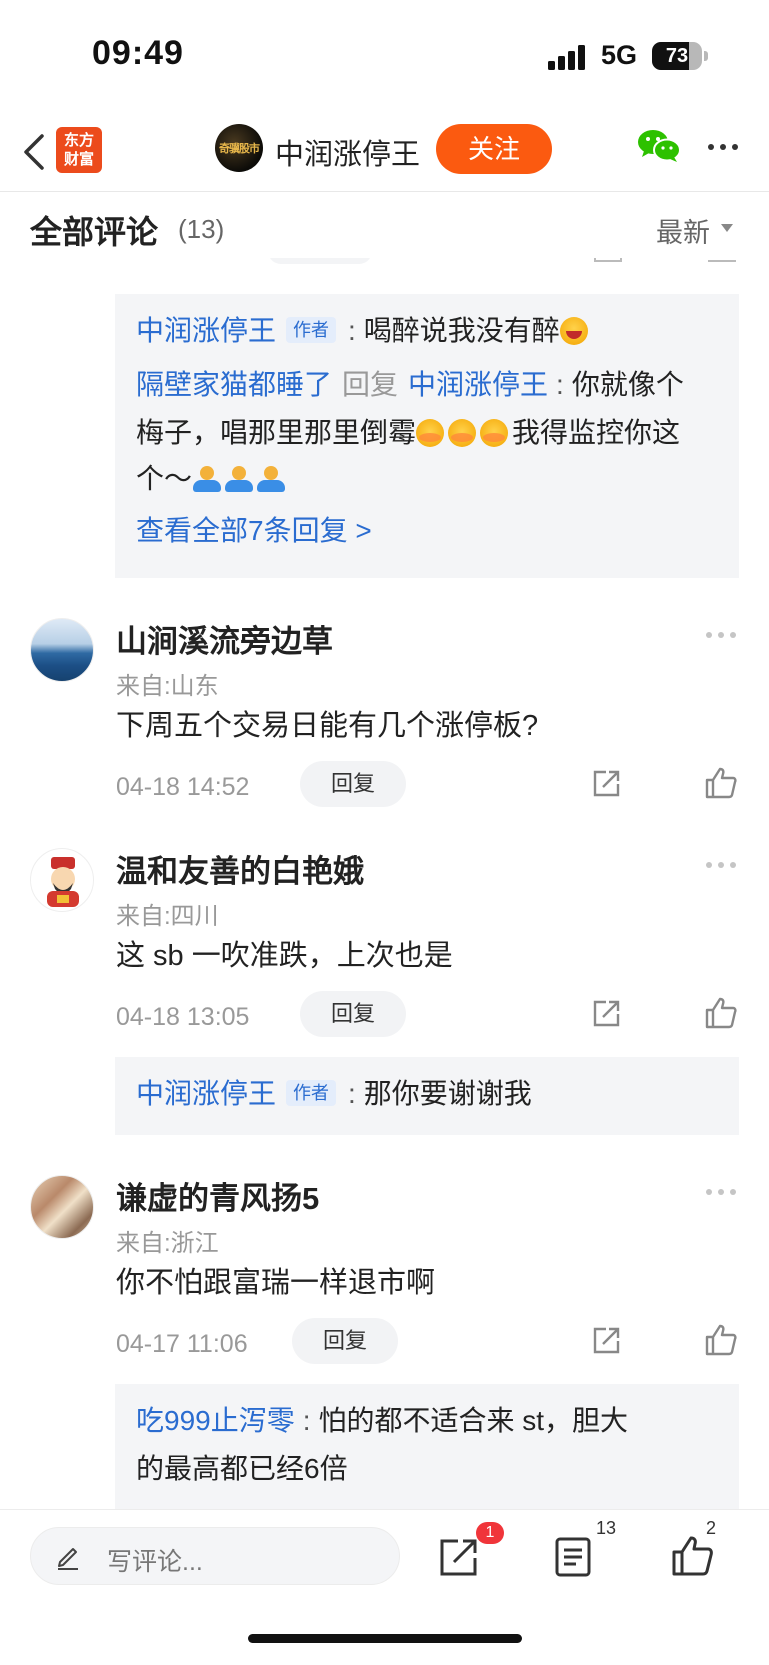 The height and width of the screenshot is (1665, 769). What do you see at coordinates (458, 1558) in the screenshot?
I see `share-post-button` at bounding box center [458, 1558].